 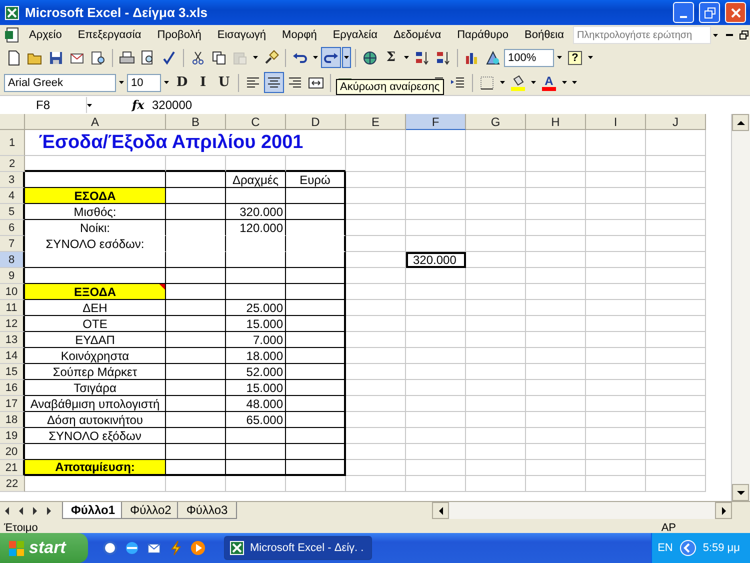 What do you see at coordinates (224, 82) in the screenshot?
I see `format-button: U` at bounding box center [224, 82].